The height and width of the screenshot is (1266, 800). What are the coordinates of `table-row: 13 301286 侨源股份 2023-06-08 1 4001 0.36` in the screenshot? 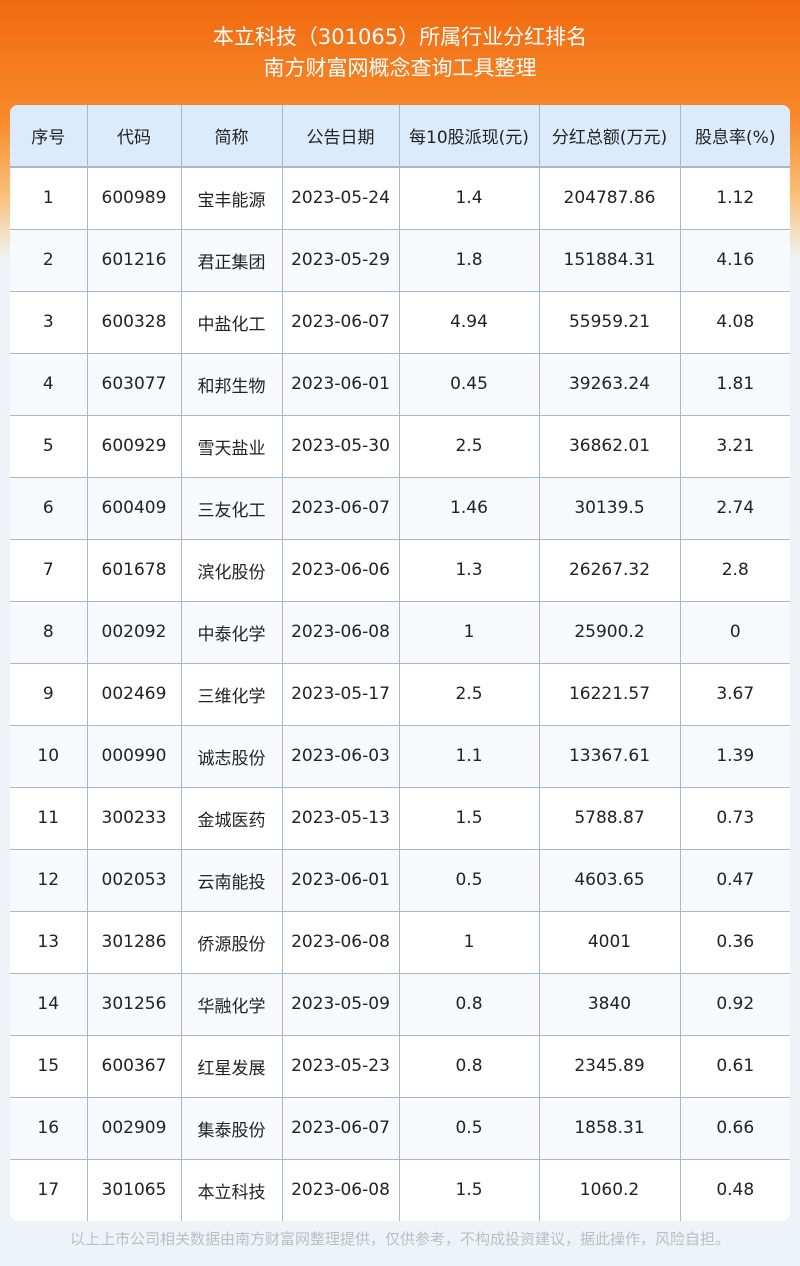 It's located at (400, 942).